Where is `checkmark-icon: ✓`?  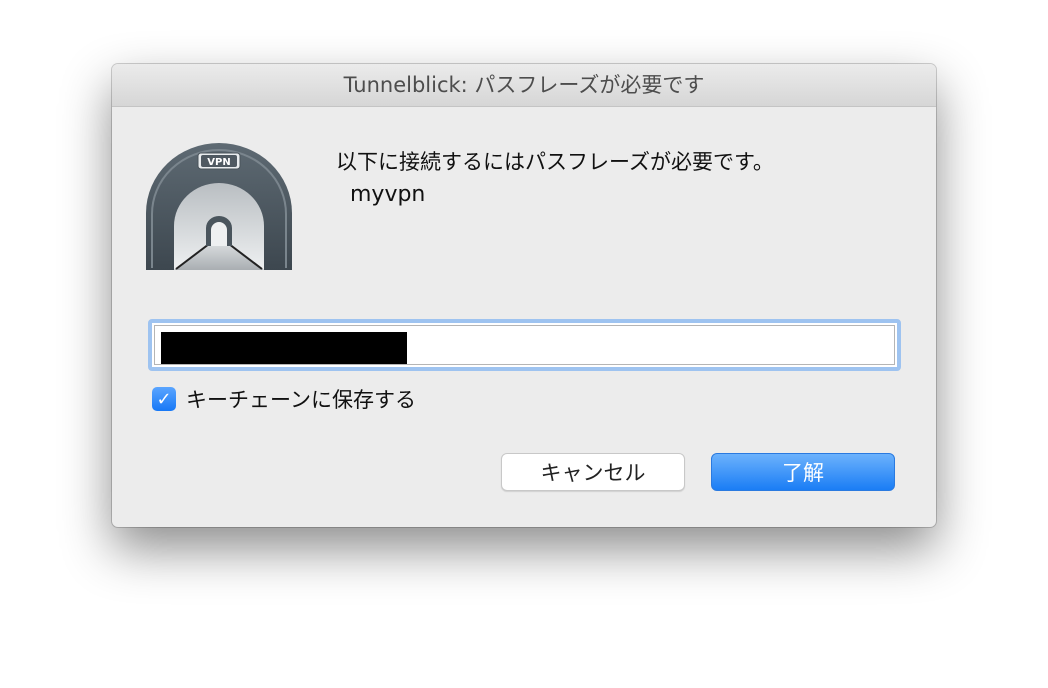 checkmark-icon: ✓ is located at coordinates (164, 399).